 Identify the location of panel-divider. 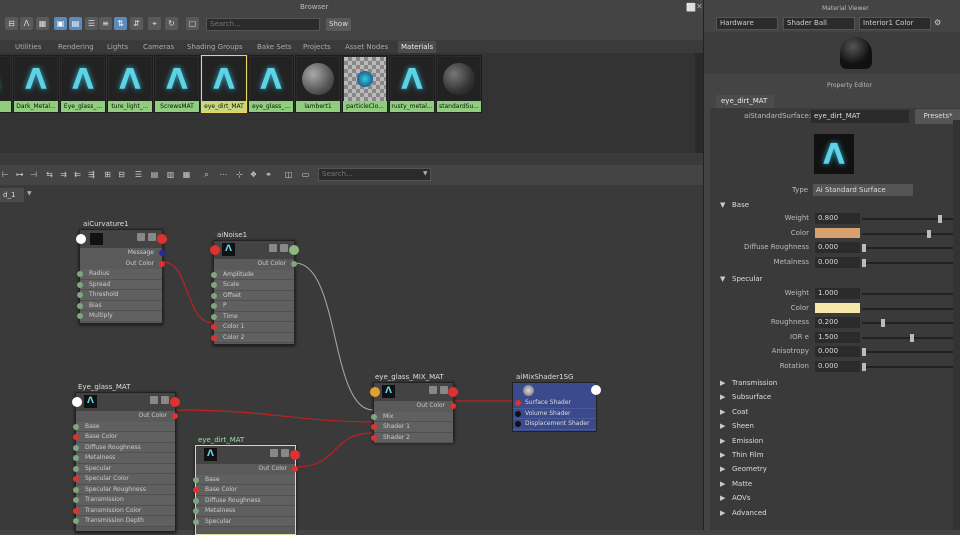
(351, 159).